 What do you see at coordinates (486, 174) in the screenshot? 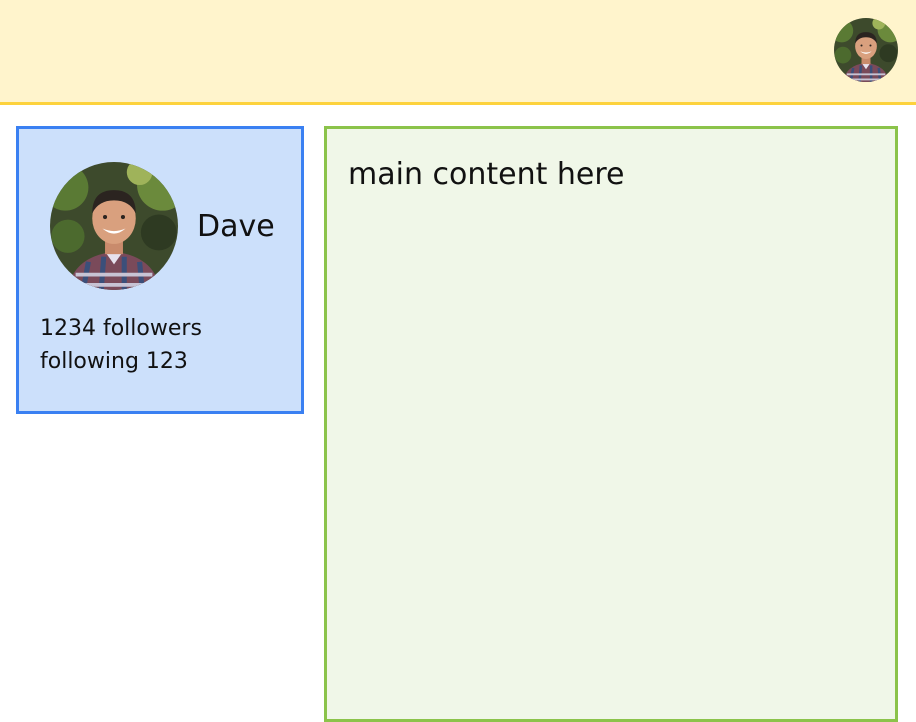
I see `main-content-text: main content here` at bounding box center [486, 174].